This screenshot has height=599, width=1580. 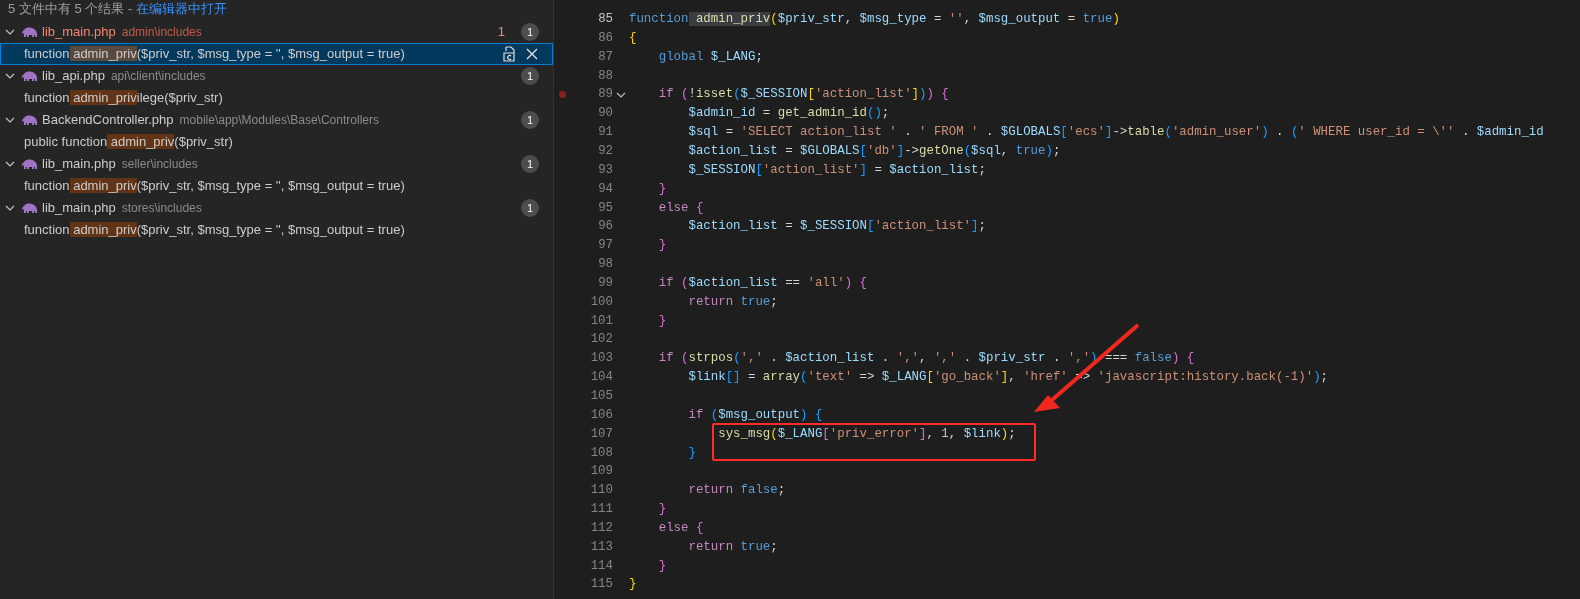 What do you see at coordinates (601, 359) in the screenshot?
I see `line-number: 103` at bounding box center [601, 359].